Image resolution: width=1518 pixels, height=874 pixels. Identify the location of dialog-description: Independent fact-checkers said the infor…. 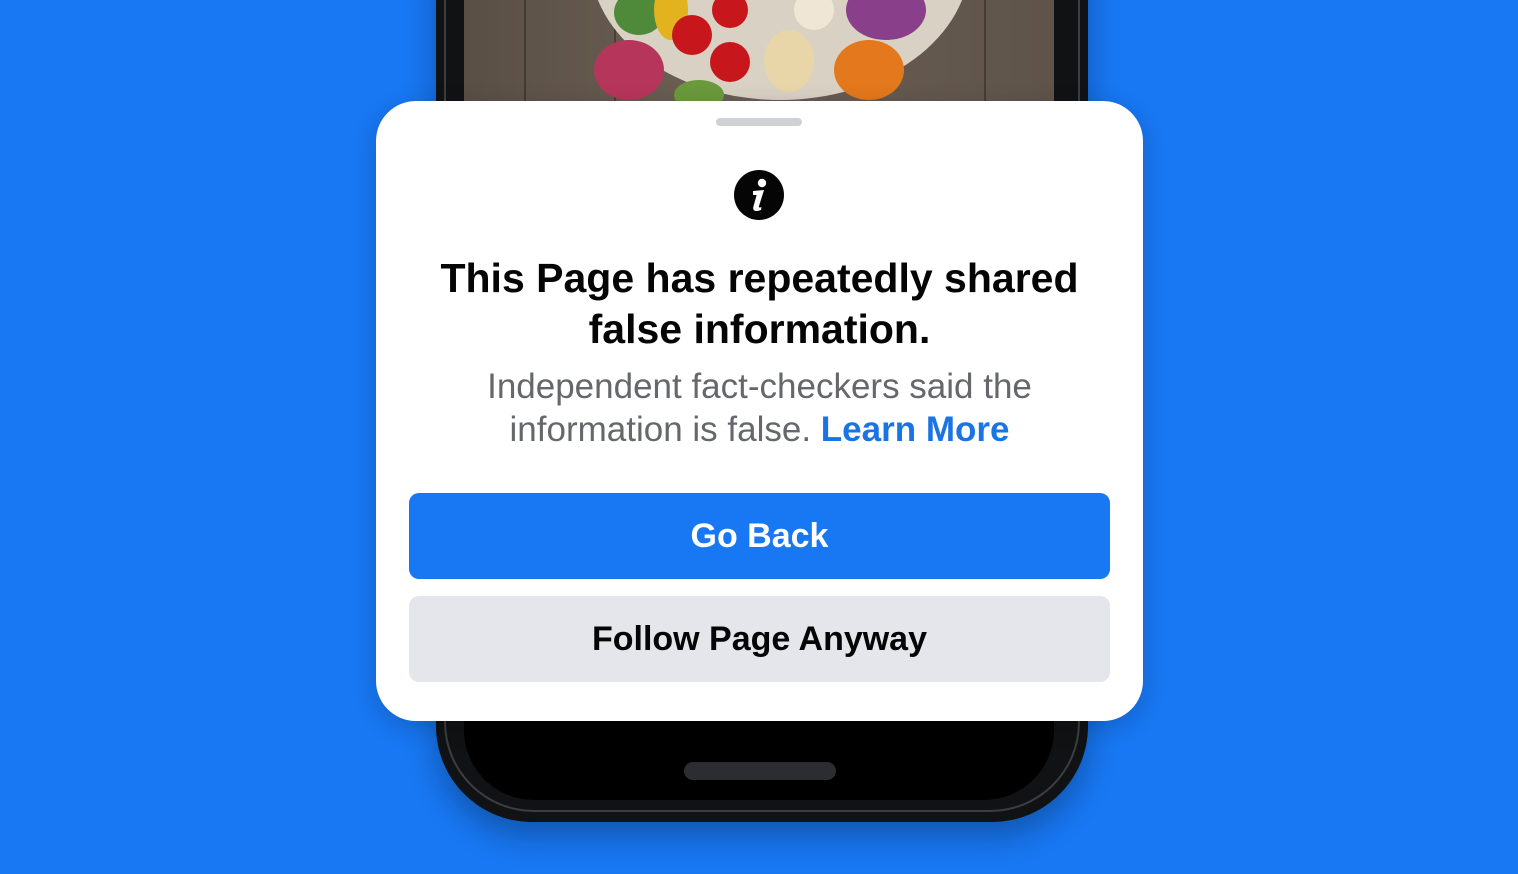
(759, 408).